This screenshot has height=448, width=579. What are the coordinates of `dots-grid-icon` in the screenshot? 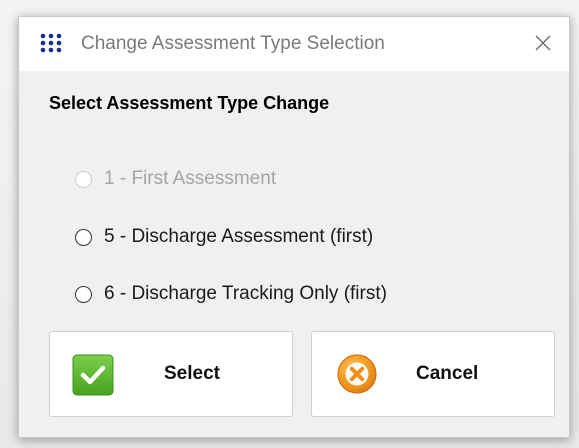 It's located at (51, 43).